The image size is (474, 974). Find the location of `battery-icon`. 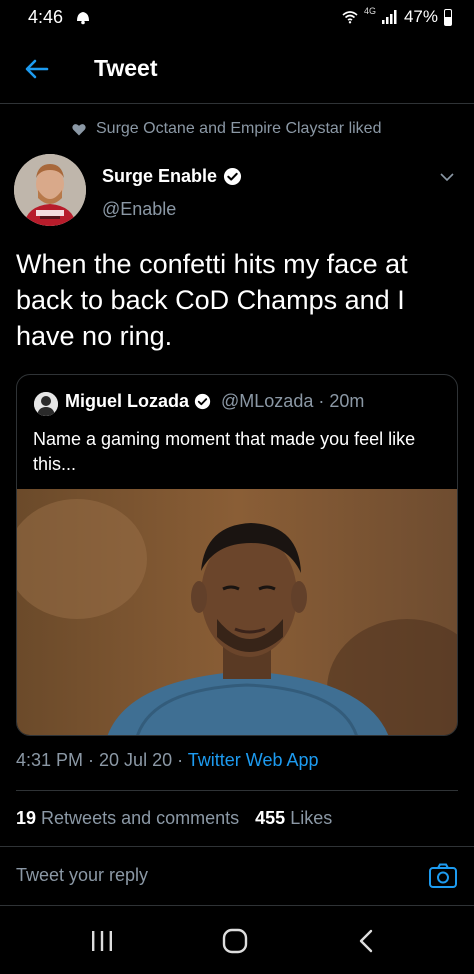

battery-icon is located at coordinates (448, 17).